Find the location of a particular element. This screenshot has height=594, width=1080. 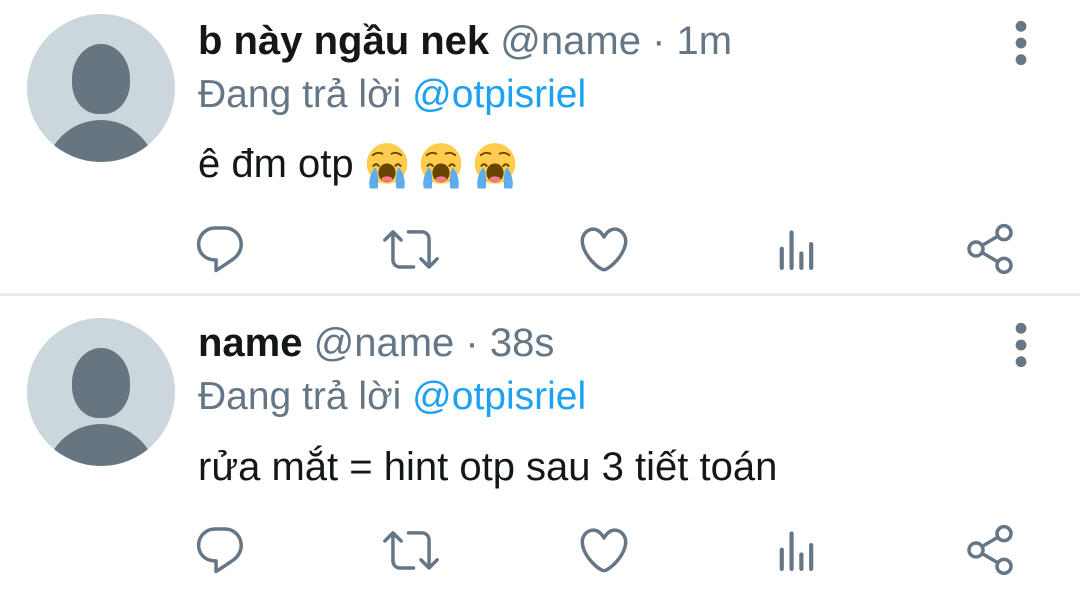

tweet-header: b này ngầu nek @name · 1m is located at coordinates (465, 41).